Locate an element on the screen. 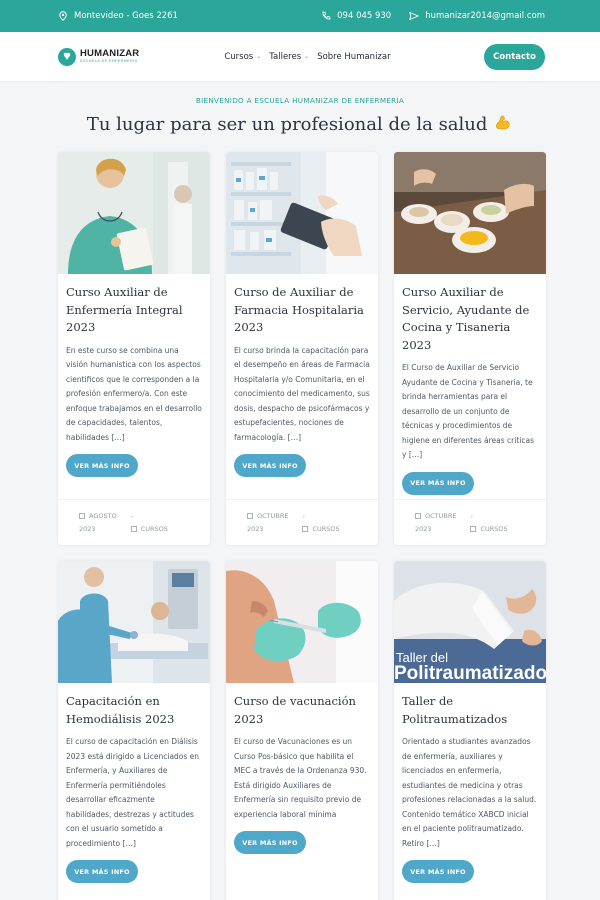  card-meta: AGOSTO 2023 - CURSOS is located at coordinates (134, 516).